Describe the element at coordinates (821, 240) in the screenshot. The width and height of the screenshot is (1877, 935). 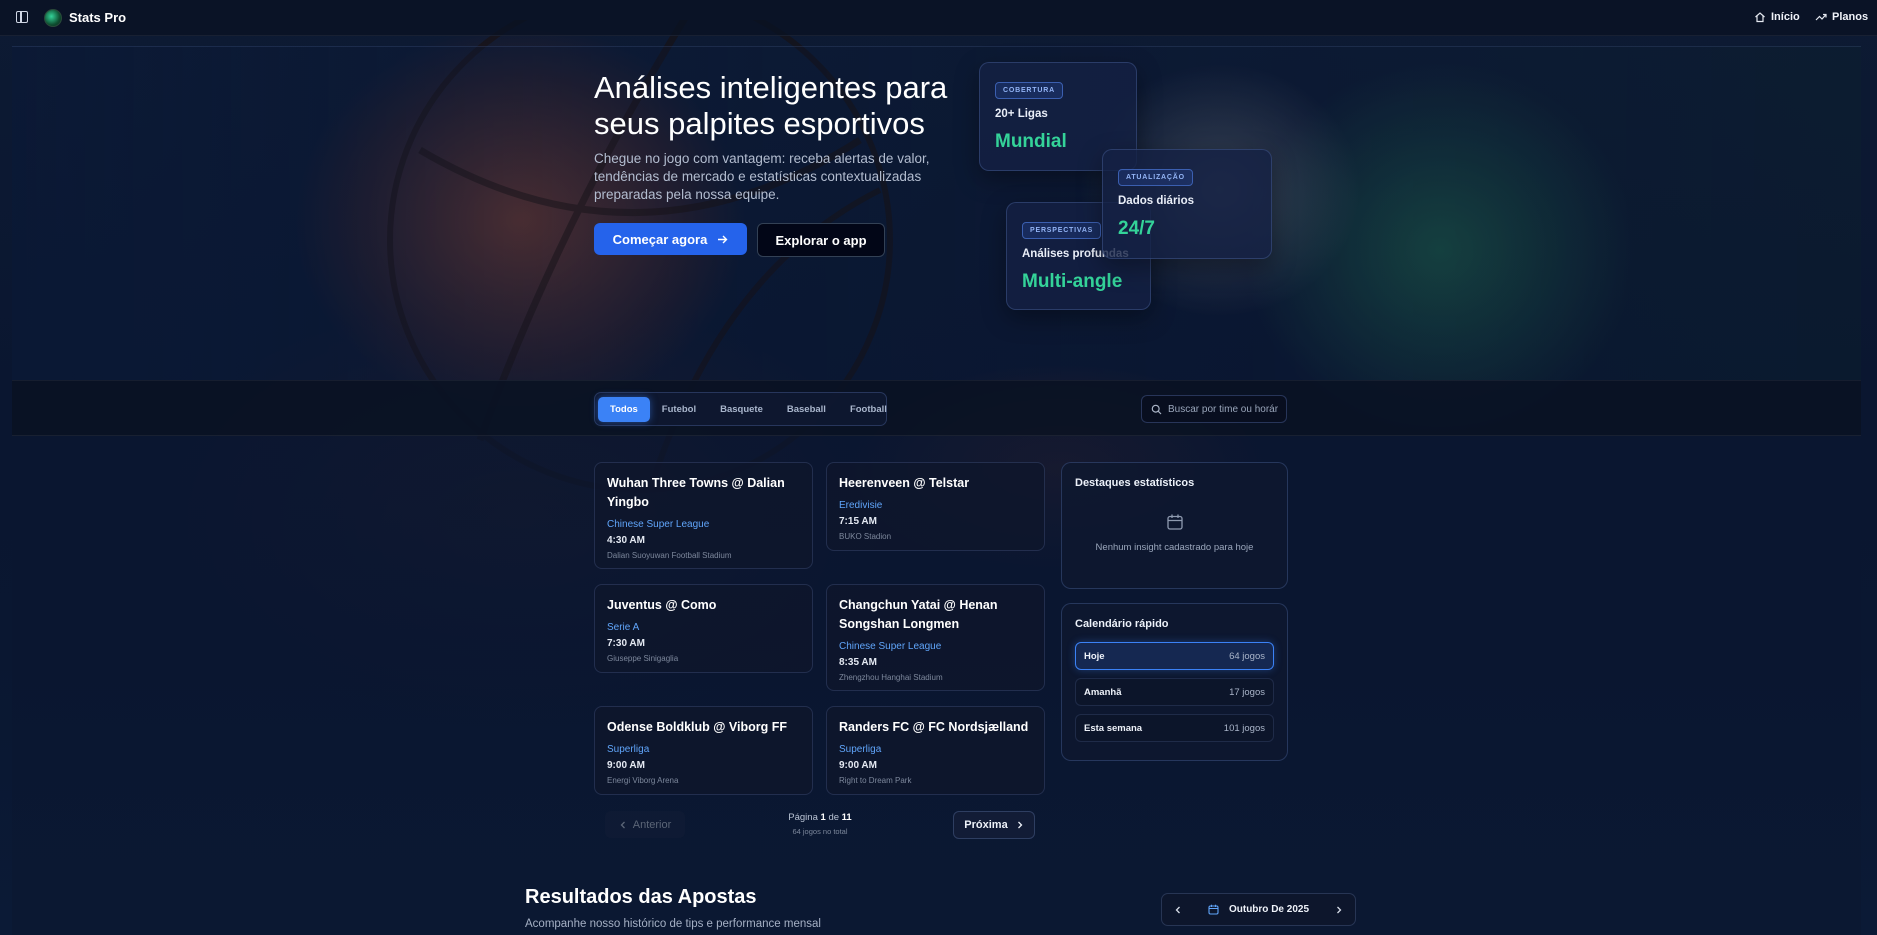
I see `explore-app-button: Explorar o app` at that location.